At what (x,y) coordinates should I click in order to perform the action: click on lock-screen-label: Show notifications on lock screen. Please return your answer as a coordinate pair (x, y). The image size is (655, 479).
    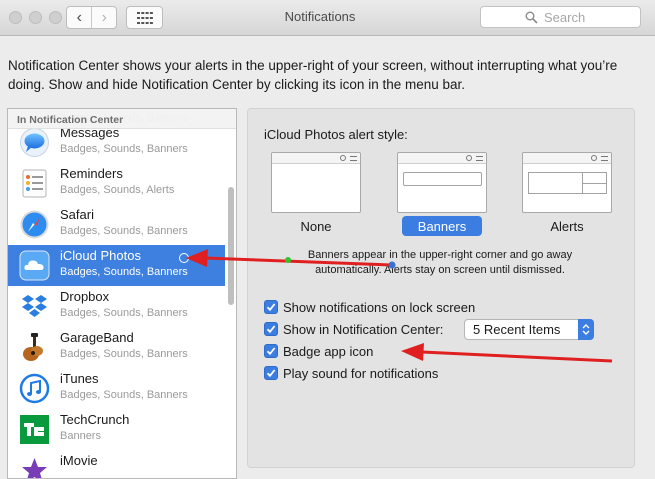
    Looking at the image, I should click on (379, 307).